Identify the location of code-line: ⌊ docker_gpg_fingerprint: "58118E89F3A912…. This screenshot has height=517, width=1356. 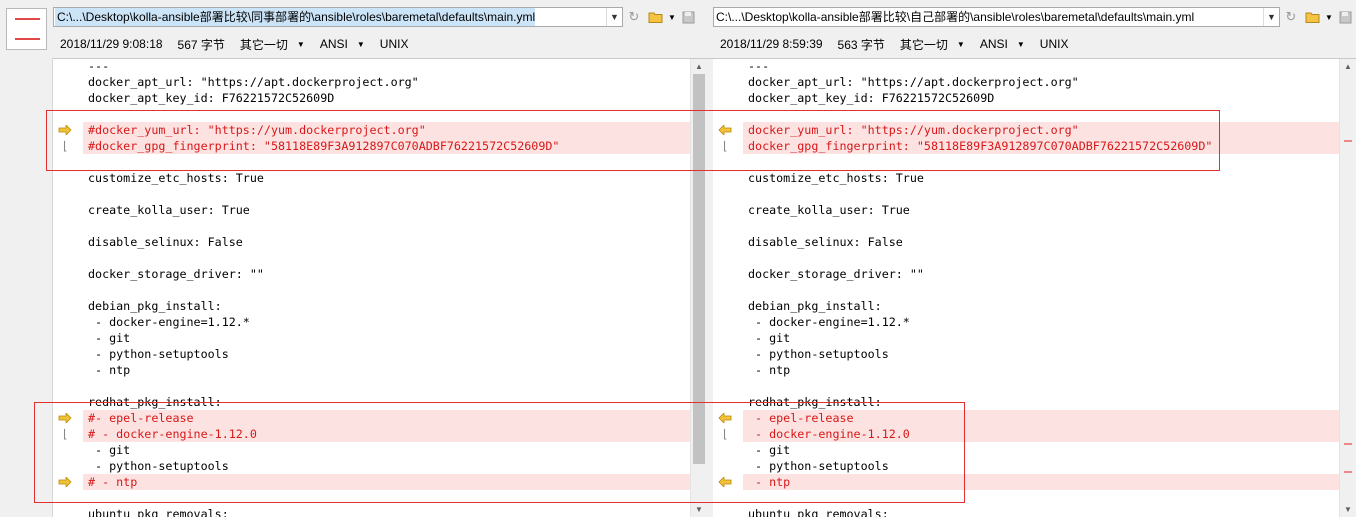
(1030, 146).